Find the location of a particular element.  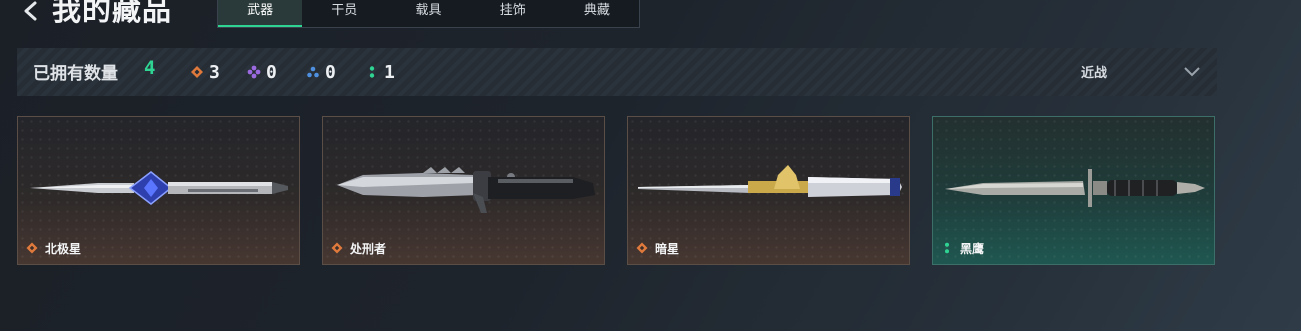

item-name: 黑鹰 is located at coordinates (972, 249).